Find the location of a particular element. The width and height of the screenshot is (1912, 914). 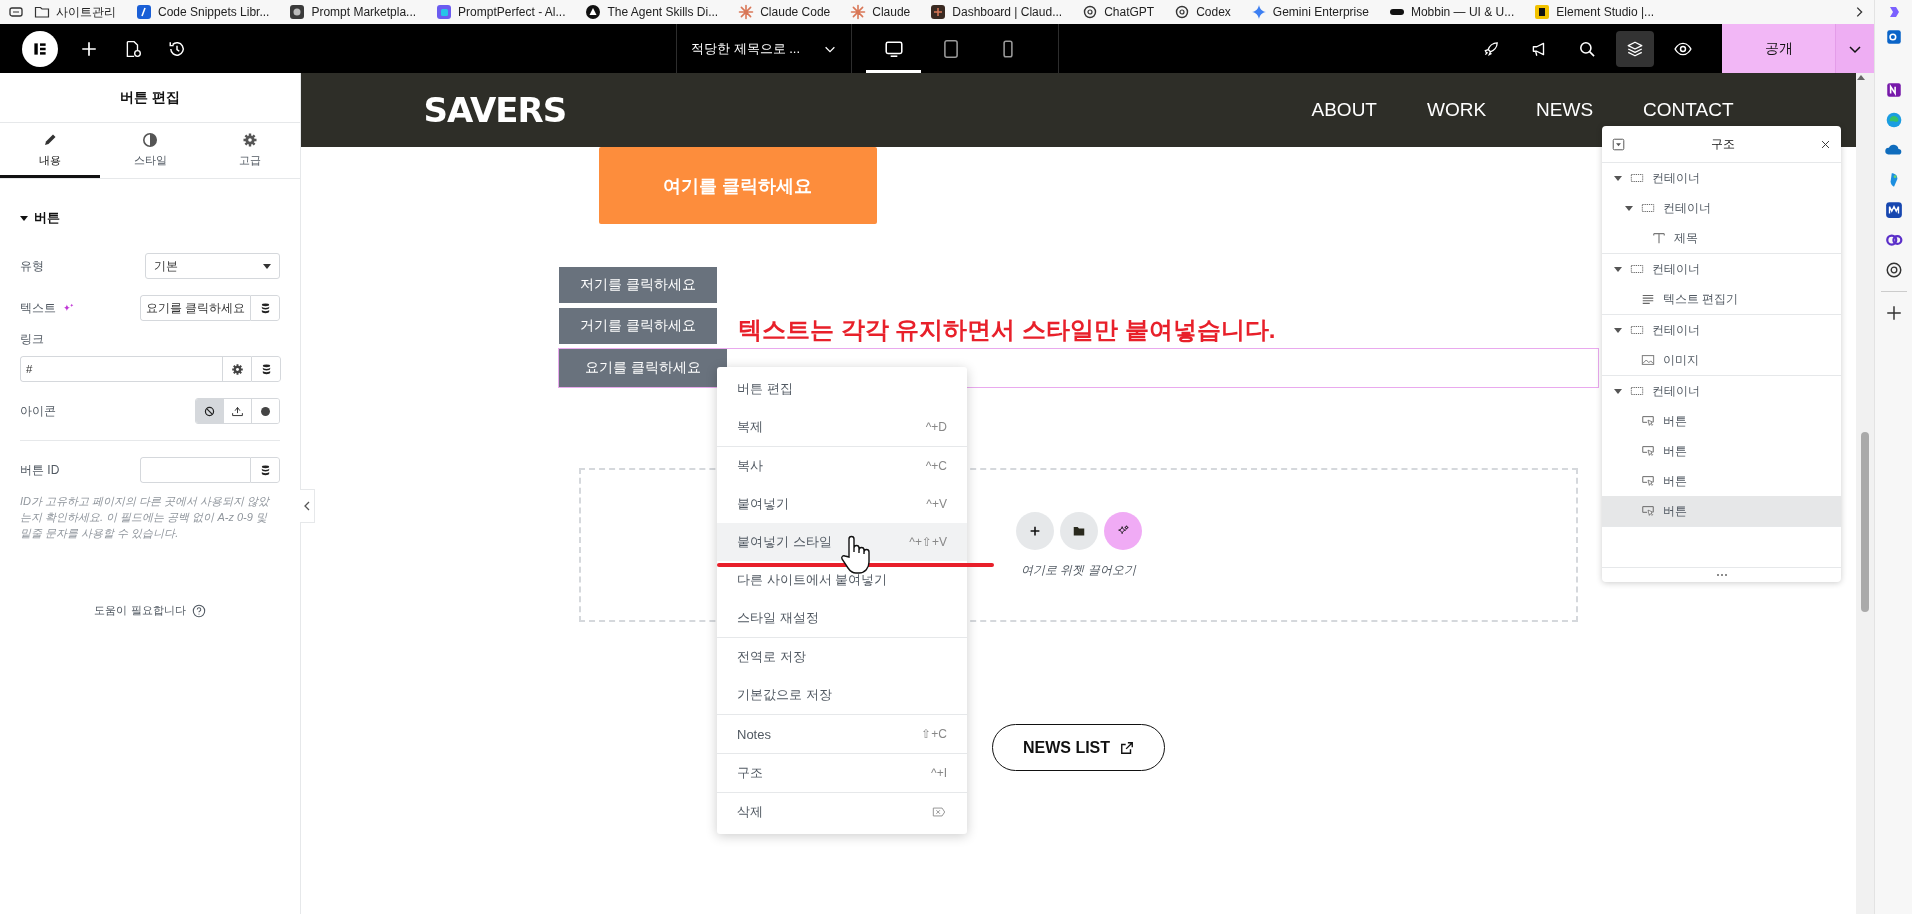

layers-icon is located at coordinates (1635, 48).